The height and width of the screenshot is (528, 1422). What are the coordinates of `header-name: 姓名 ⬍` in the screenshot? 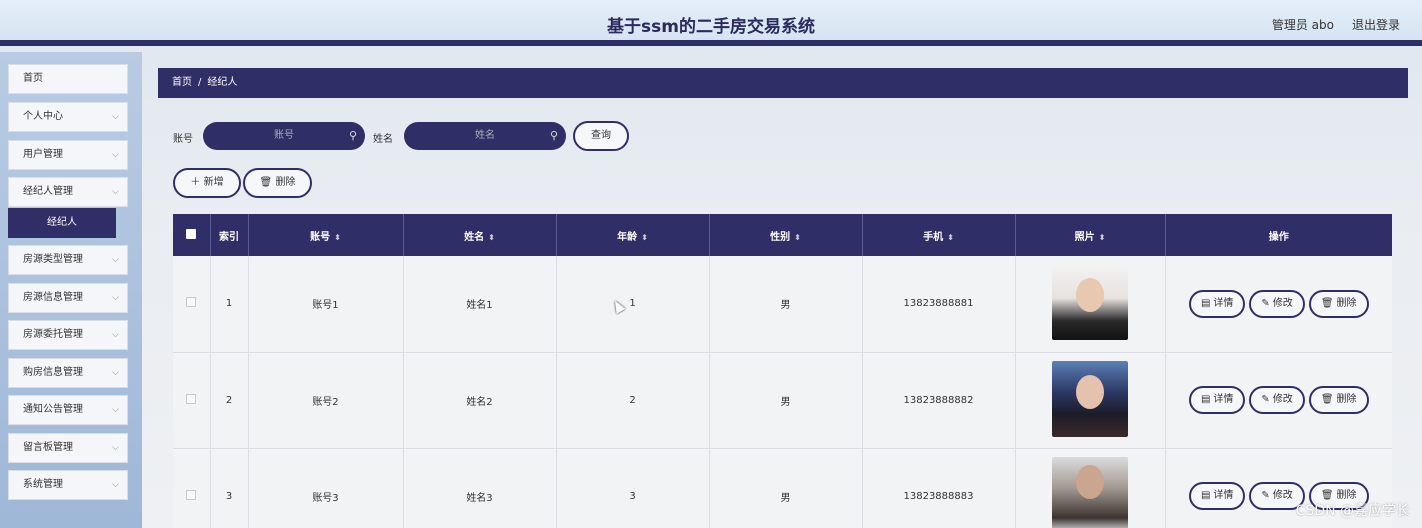 It's located at (480, 235).